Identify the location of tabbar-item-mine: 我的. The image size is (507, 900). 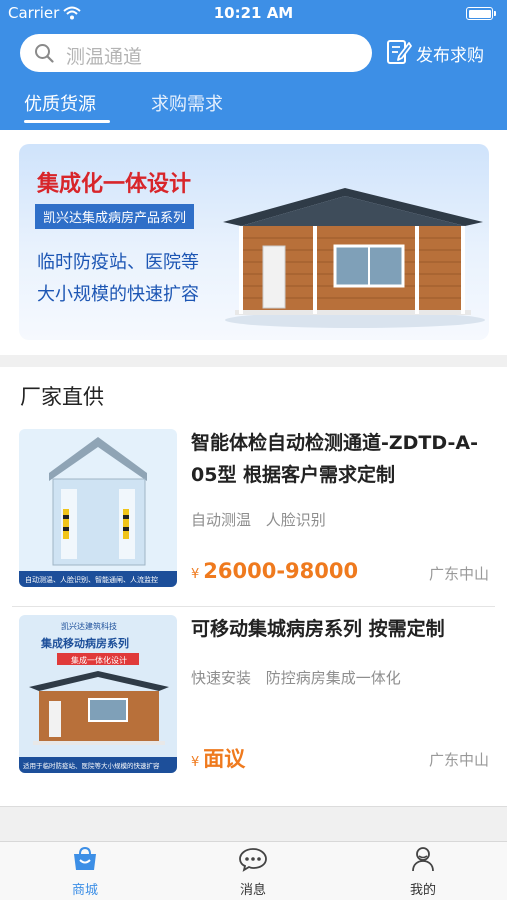
(423, 872).